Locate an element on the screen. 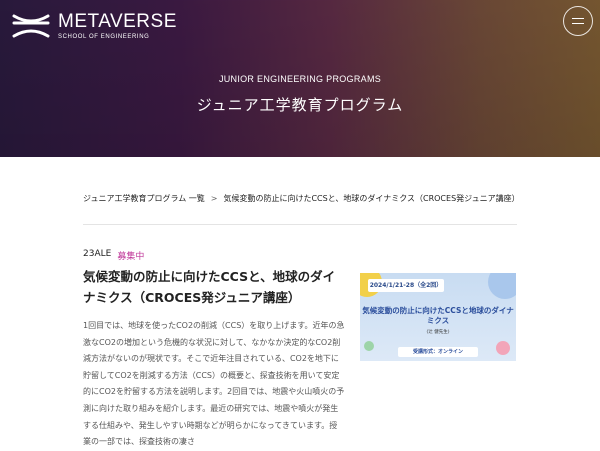  metaverse-logo-icon is located at coordinates (31, 26).